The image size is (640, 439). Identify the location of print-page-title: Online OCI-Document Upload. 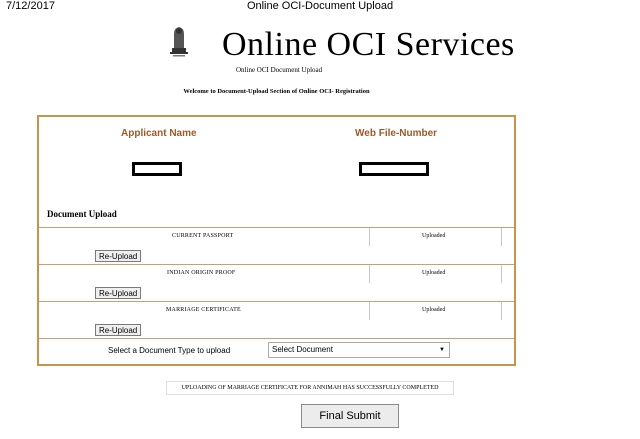
(320, 6).